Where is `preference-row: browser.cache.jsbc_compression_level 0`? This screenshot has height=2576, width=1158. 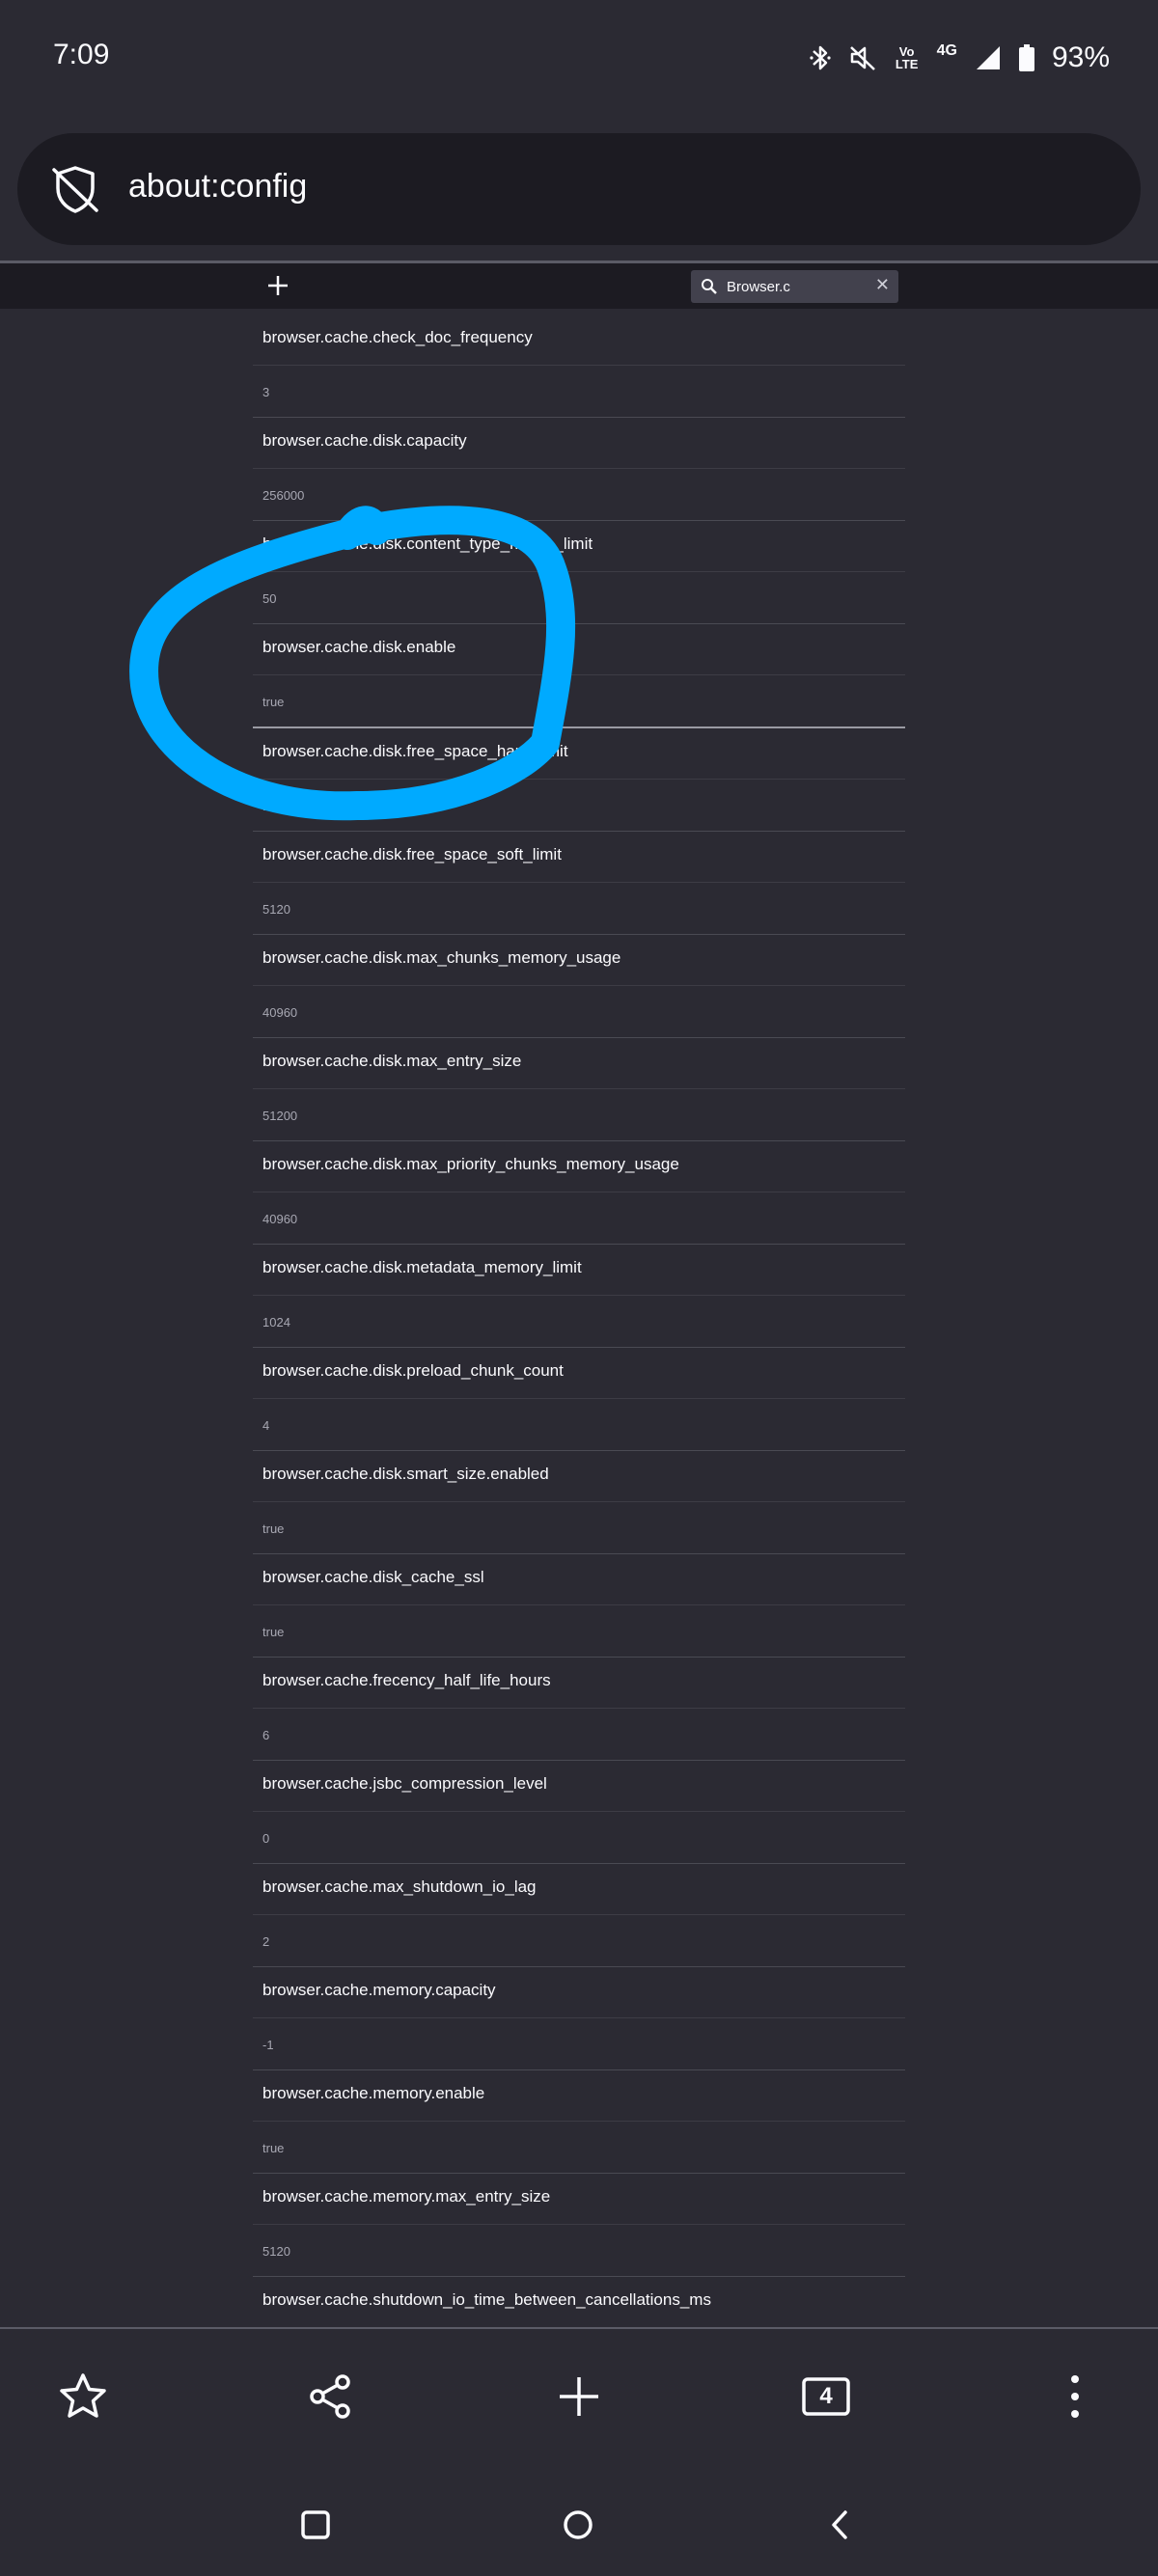
preference-row: browser.cache.jsbc_compression_level 0 is located at coordinates (579, 1813).